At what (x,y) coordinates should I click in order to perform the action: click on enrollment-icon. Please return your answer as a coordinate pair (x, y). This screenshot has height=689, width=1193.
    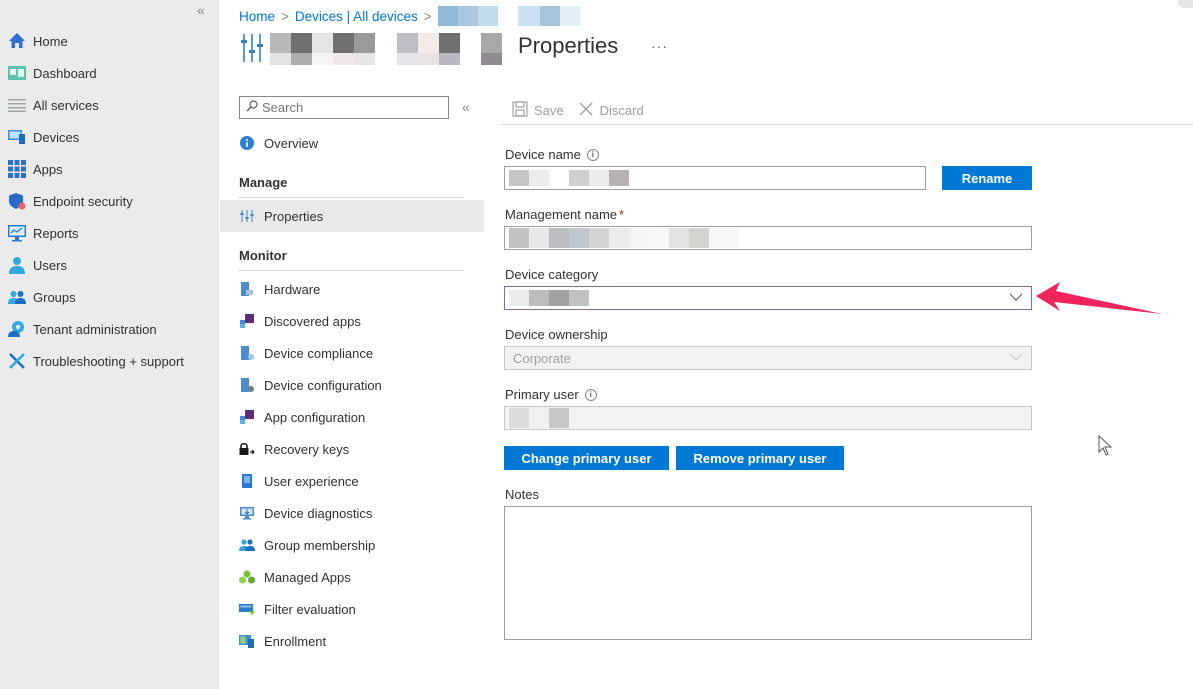
    Looking at the image, I should click on (247, 641).